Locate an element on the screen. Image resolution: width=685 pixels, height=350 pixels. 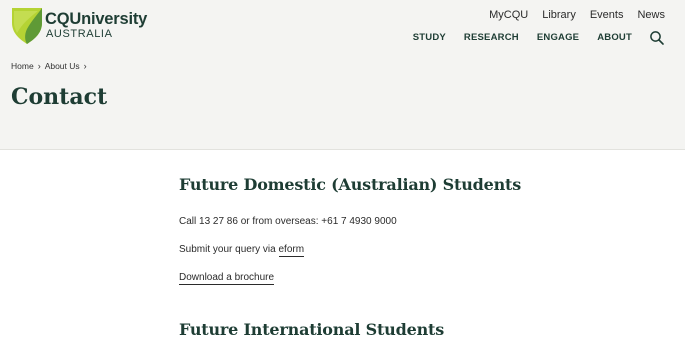
page-title: Contact is located at coordinates (59, 97).